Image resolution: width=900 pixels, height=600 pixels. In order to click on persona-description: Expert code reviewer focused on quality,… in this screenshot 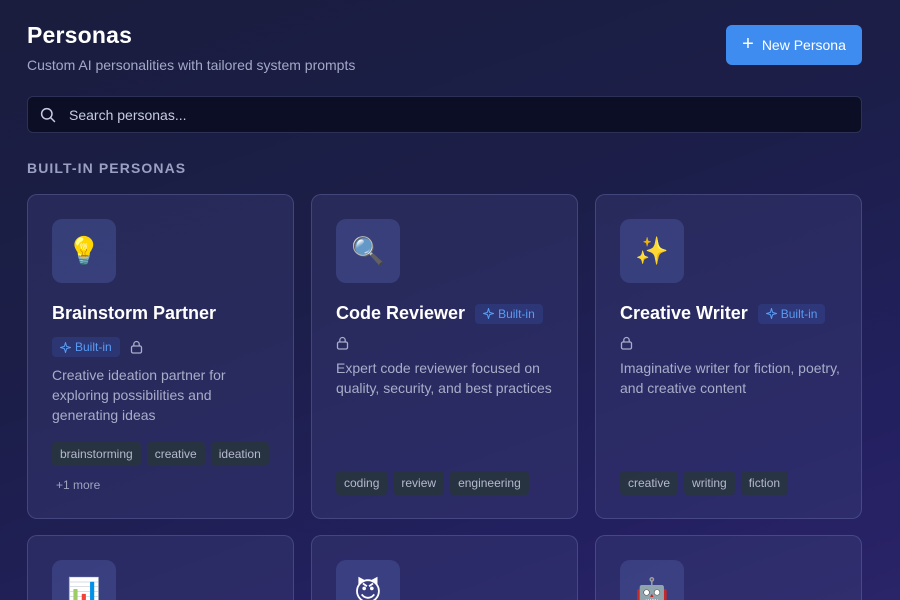, I will do `click(444, 378)`.